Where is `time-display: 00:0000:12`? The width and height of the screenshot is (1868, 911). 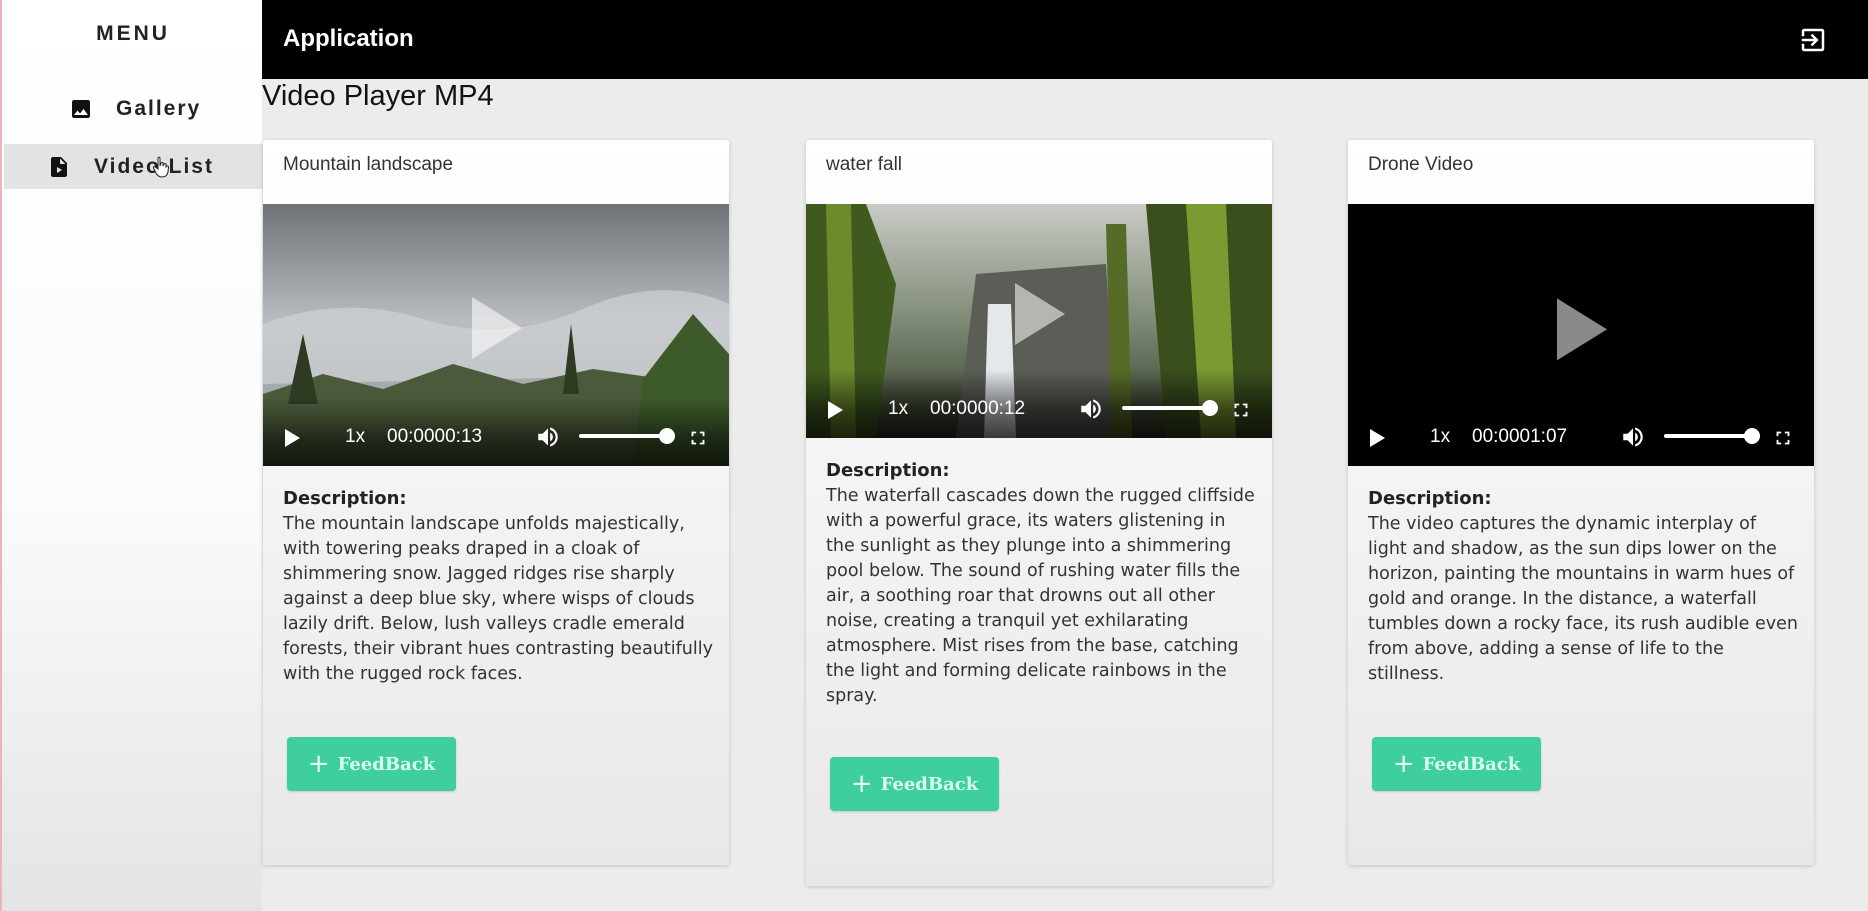 time-display: 00:0000:12 is located at coordinates (978, 408).